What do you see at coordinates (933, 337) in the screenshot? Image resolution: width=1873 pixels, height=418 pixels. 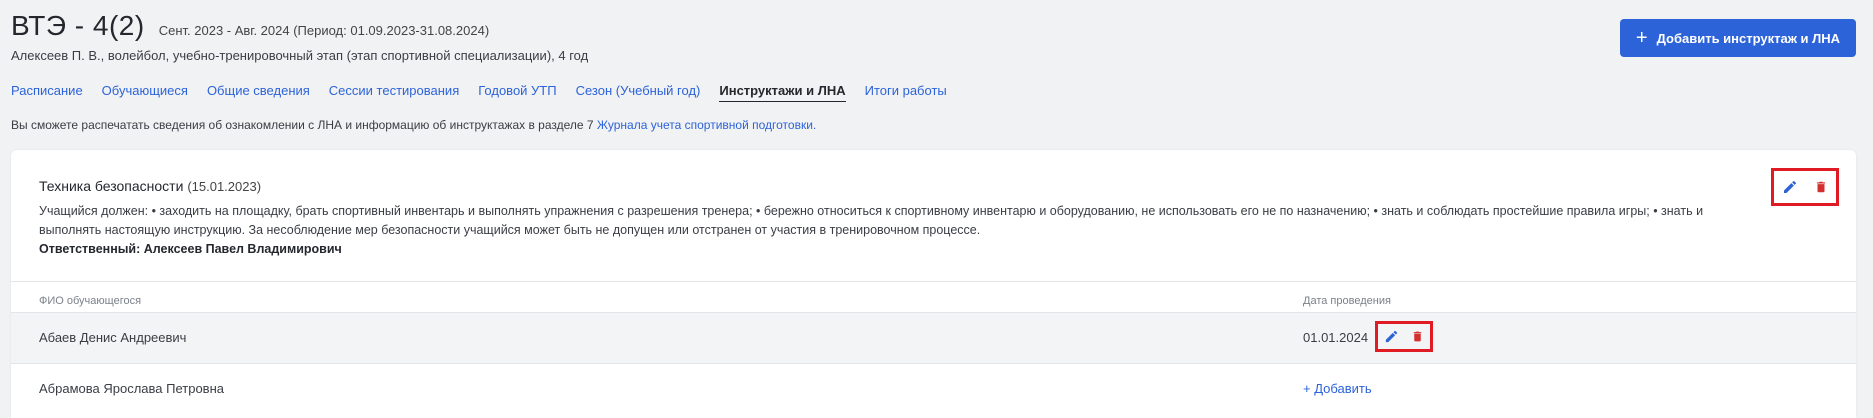 I see `table-row: Абаев Денис Андреевич 01.01.2024` at bounding box center [933, 337].